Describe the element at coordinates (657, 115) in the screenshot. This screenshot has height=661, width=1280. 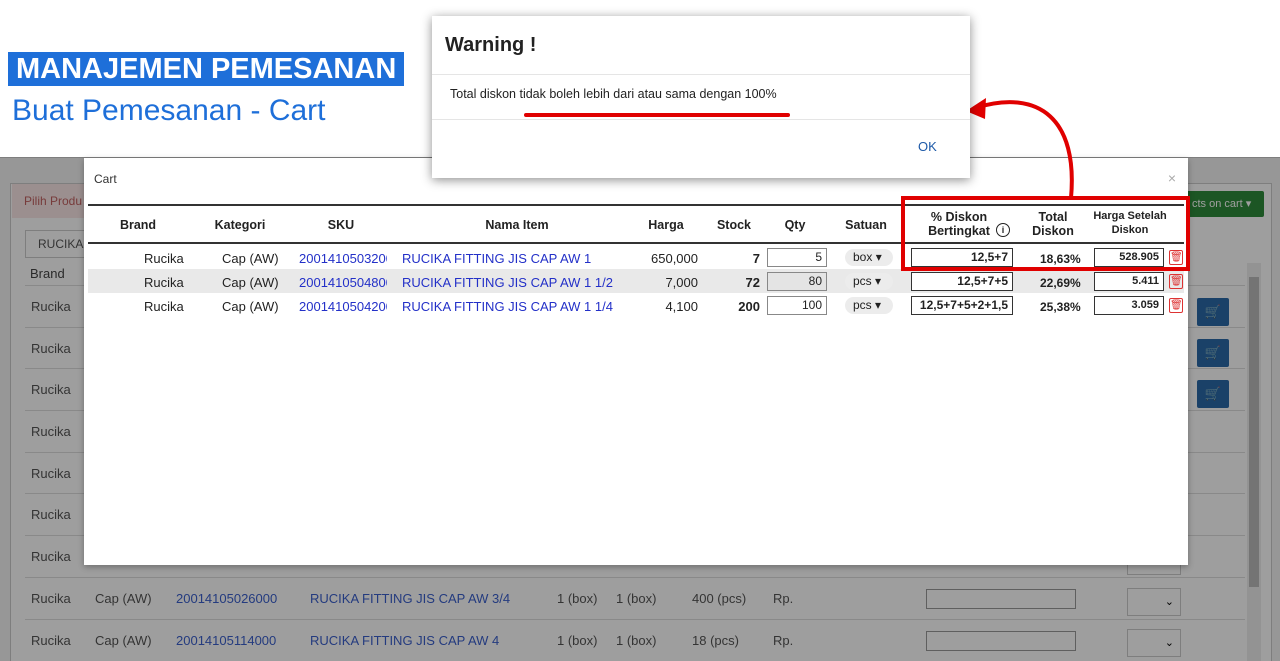
I see `message-underline` at that location.